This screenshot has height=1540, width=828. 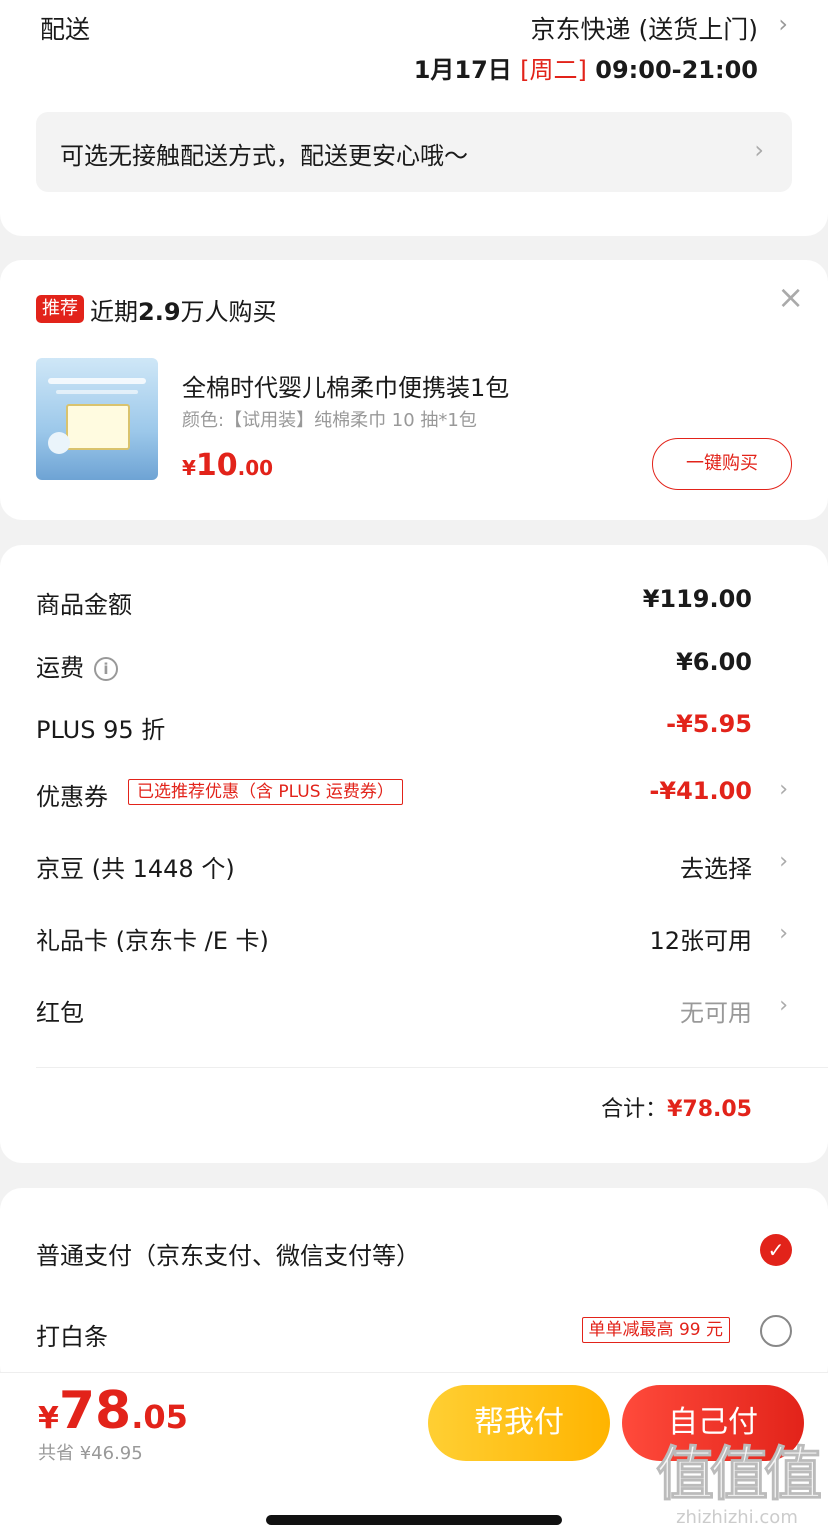 I want to click on jingdou-row: 京豆 (共 1448 个) 去选择 ›, so click(x=414, y=865).